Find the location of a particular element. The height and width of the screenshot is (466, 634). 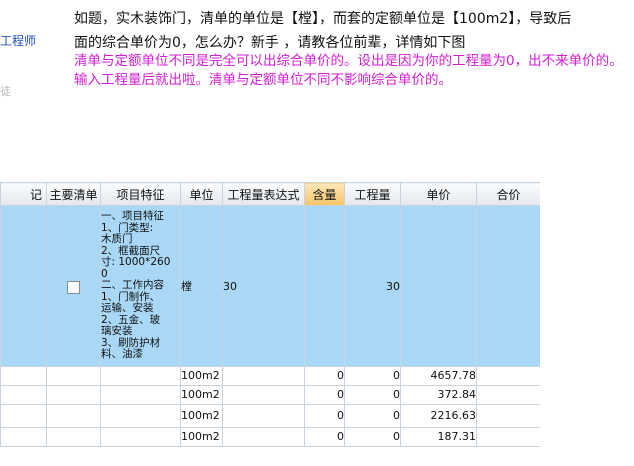

col-header-unit: 单位 is located at coordinates (201, 194).